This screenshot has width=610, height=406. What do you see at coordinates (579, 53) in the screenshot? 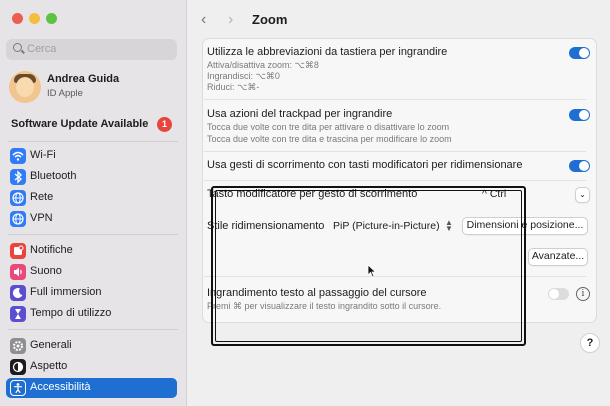
I see `keyboard-shortcuts-toggle` at bounding box center [579, 53].